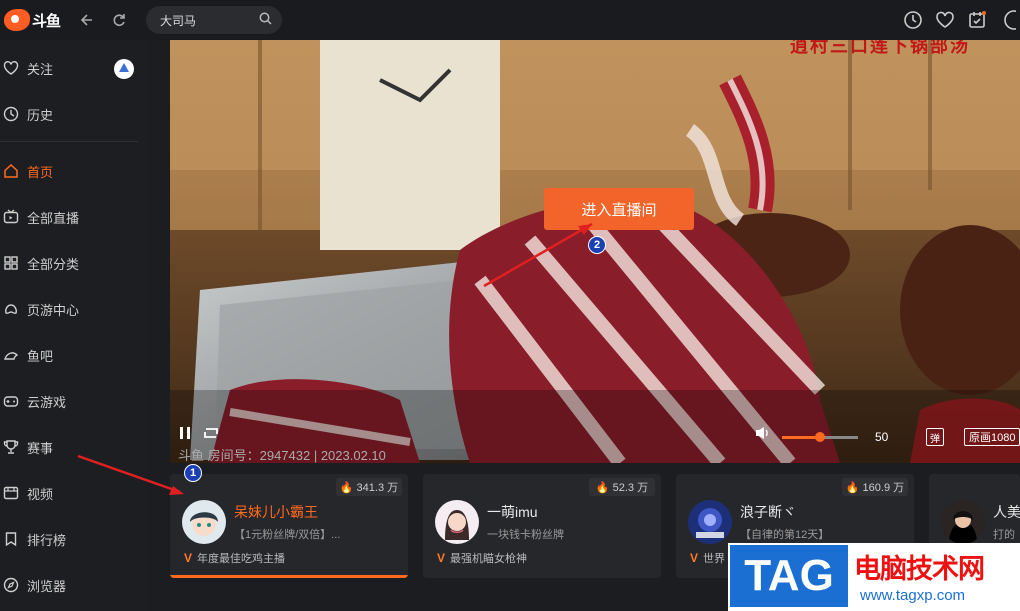  I want to click on volume-slider, so click(820, 437).